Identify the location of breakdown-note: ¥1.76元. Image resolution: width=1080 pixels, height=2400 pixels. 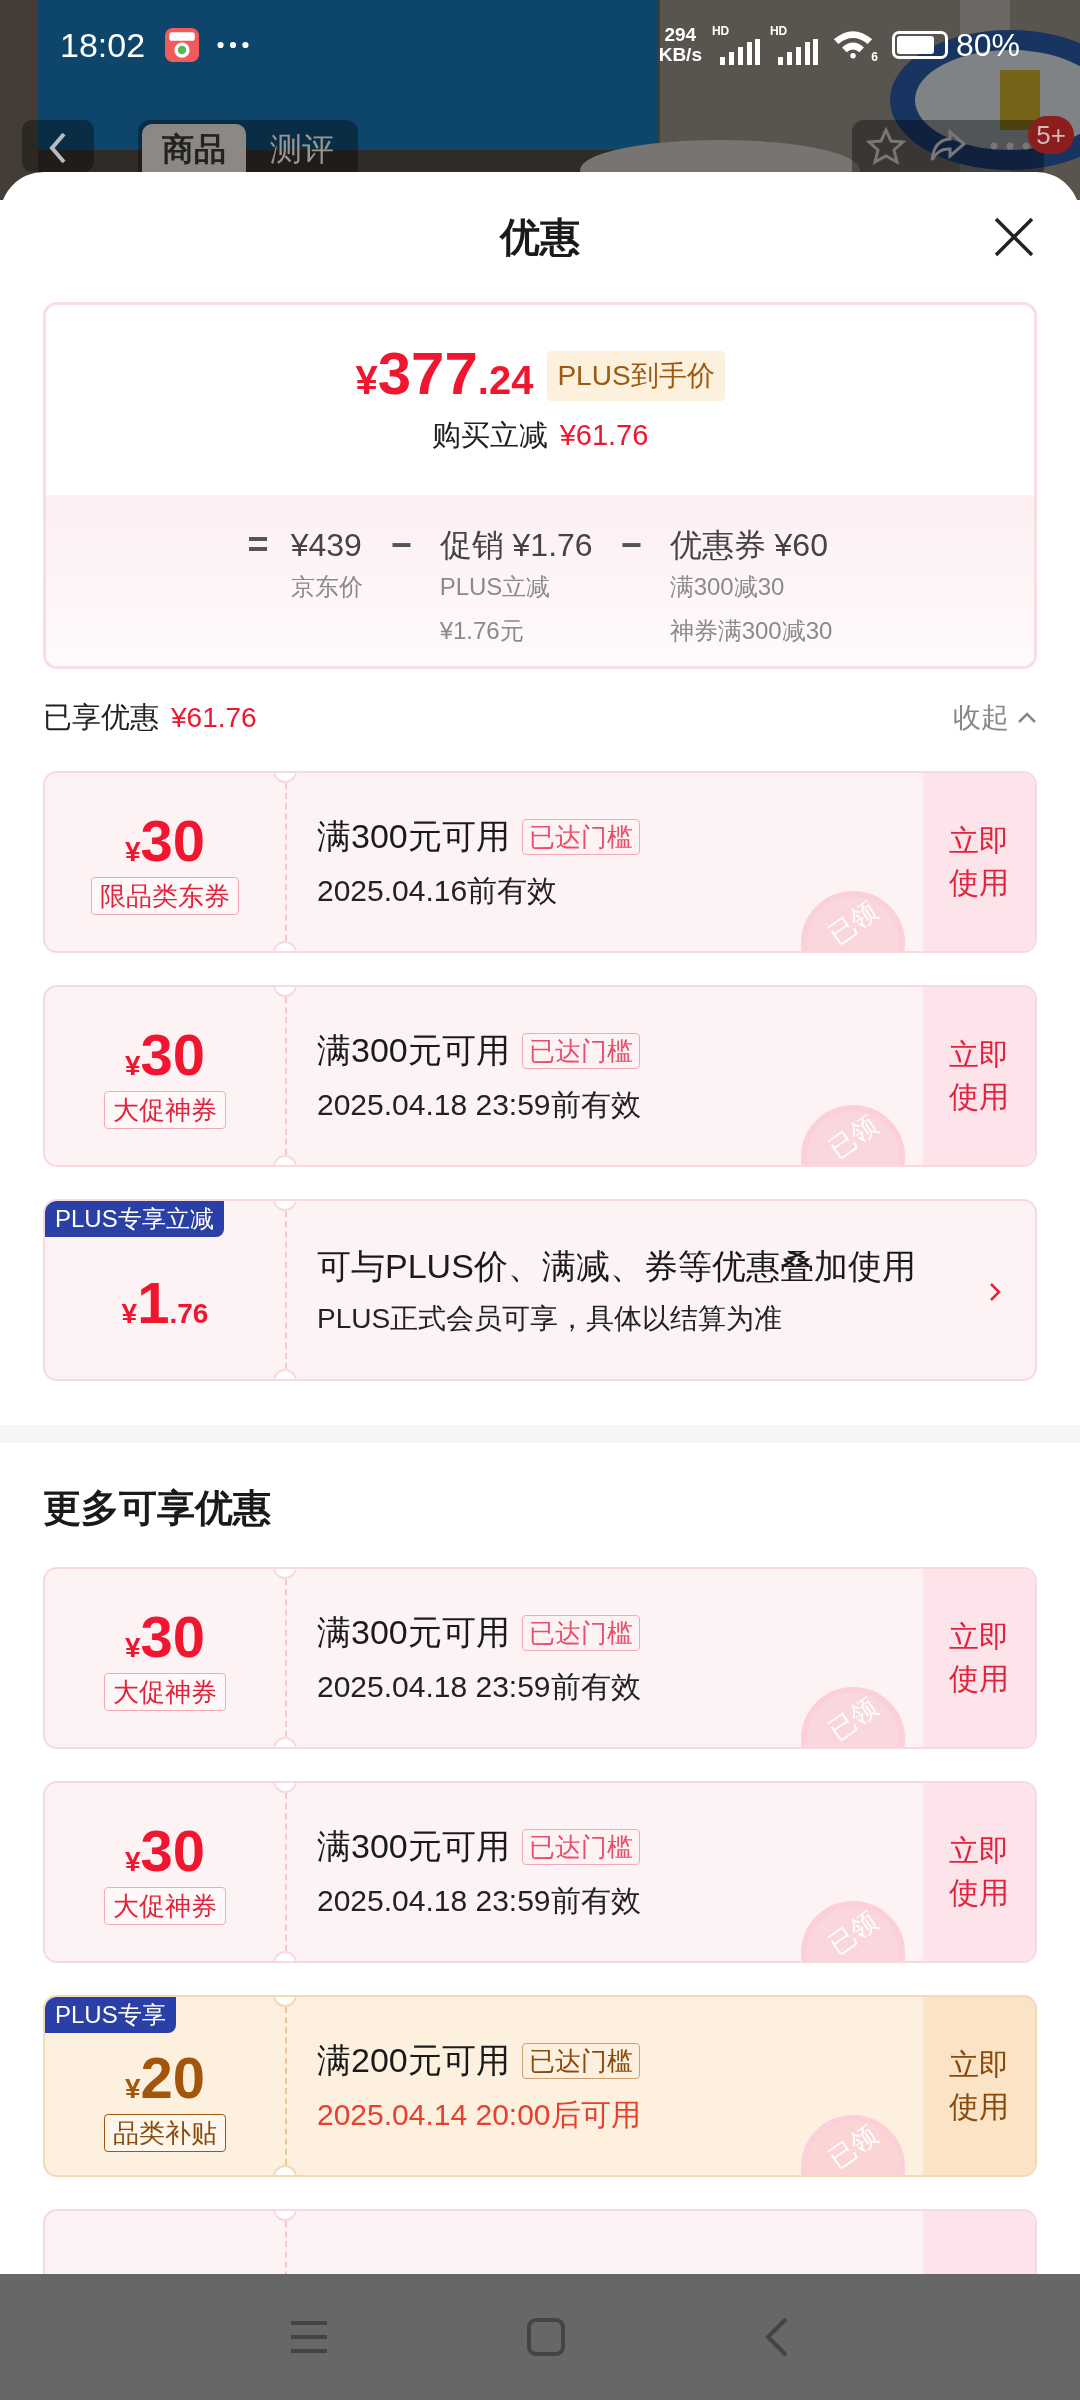
(482, 631).